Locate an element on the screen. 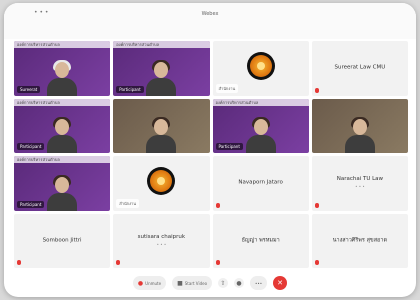  meeting-toolbar: ● Unmute ■ Start Video ⇧ ● ••• ✕ is located at coordinates (210, 283).